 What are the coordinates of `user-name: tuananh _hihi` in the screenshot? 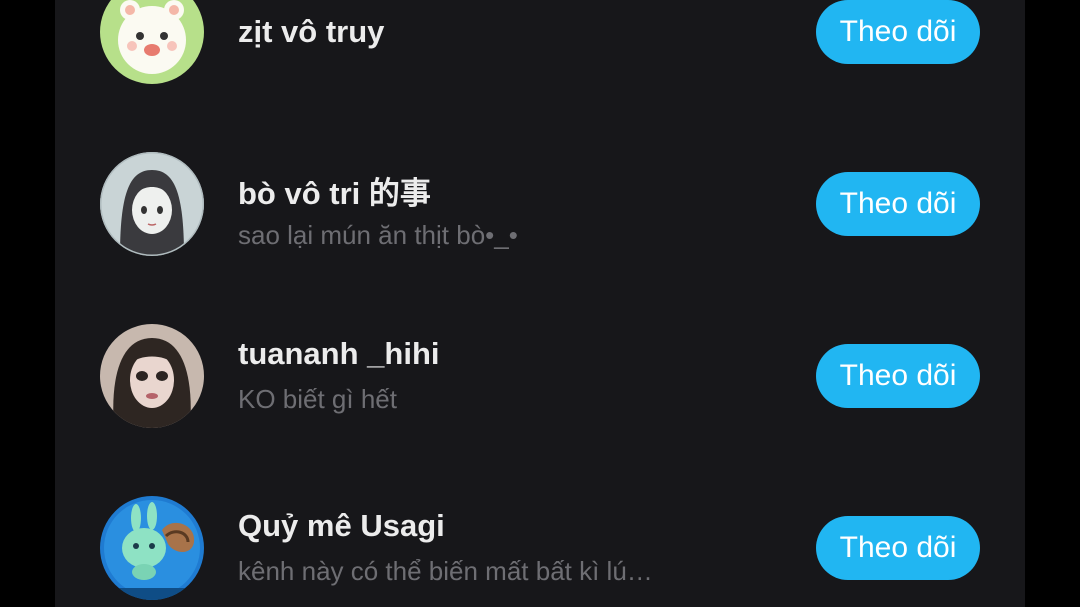 It's located at (339, 354).